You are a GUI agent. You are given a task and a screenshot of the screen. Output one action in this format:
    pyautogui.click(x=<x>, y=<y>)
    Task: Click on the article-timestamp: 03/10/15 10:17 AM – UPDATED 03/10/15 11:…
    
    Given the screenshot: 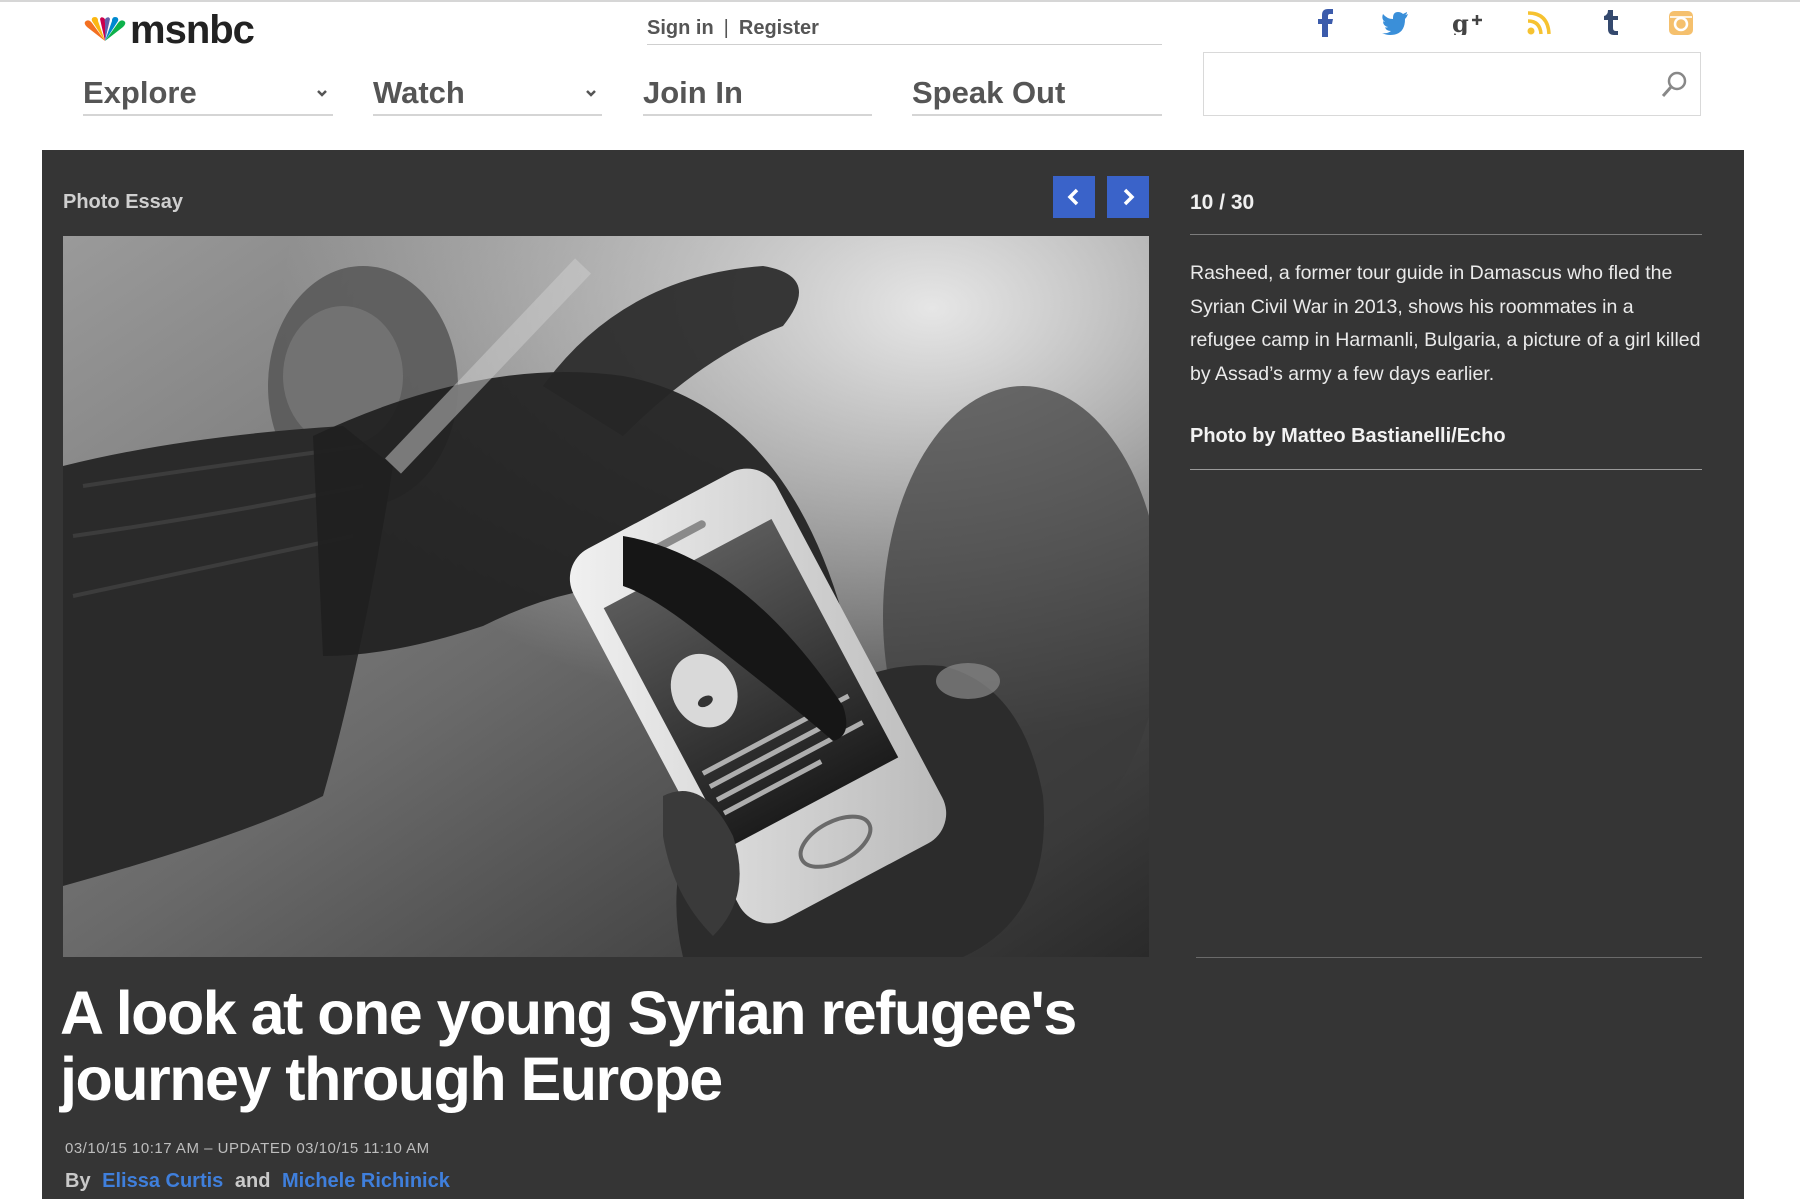 What is the action you would take?
    pyautogui.click(x=247, y=1148)
    